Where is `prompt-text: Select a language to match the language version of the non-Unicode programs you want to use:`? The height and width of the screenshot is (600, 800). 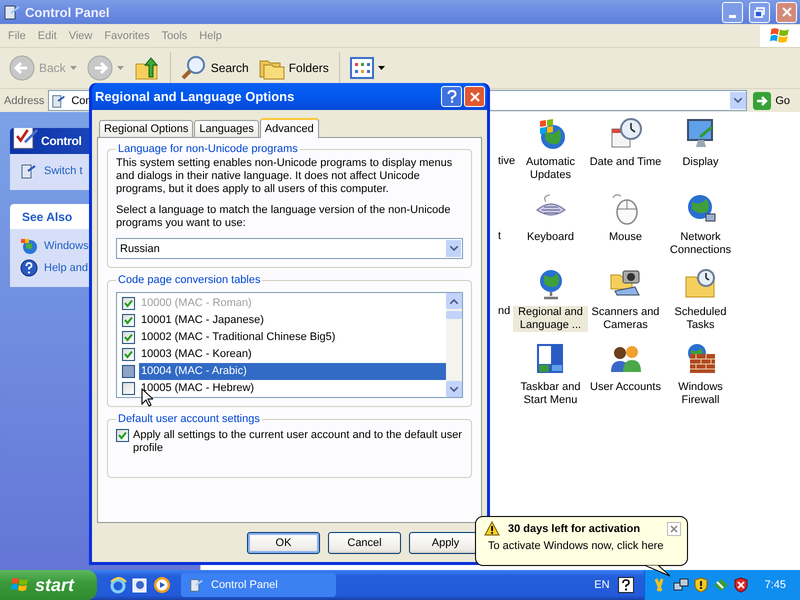 prompt-text: Select a language to match the language version of the non-Unicode programs you want to use: is located at coordinates (284, 217).